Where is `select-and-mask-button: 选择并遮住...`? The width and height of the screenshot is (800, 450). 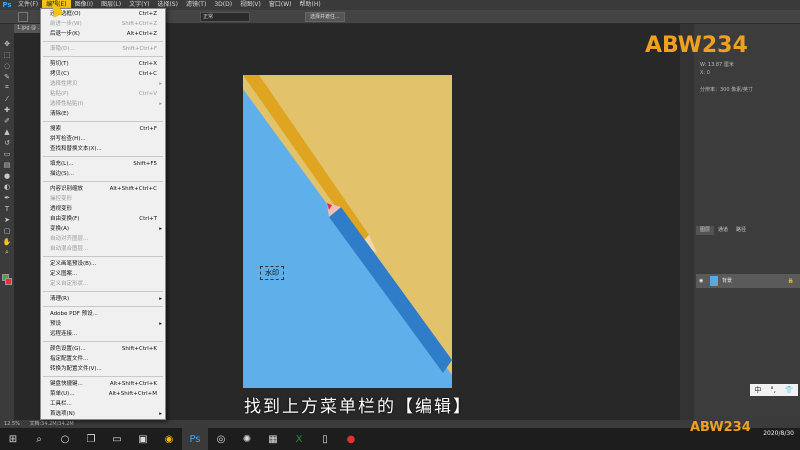
select-and-mask-button: 选择并遮住... is located at coordinates (325, 17).